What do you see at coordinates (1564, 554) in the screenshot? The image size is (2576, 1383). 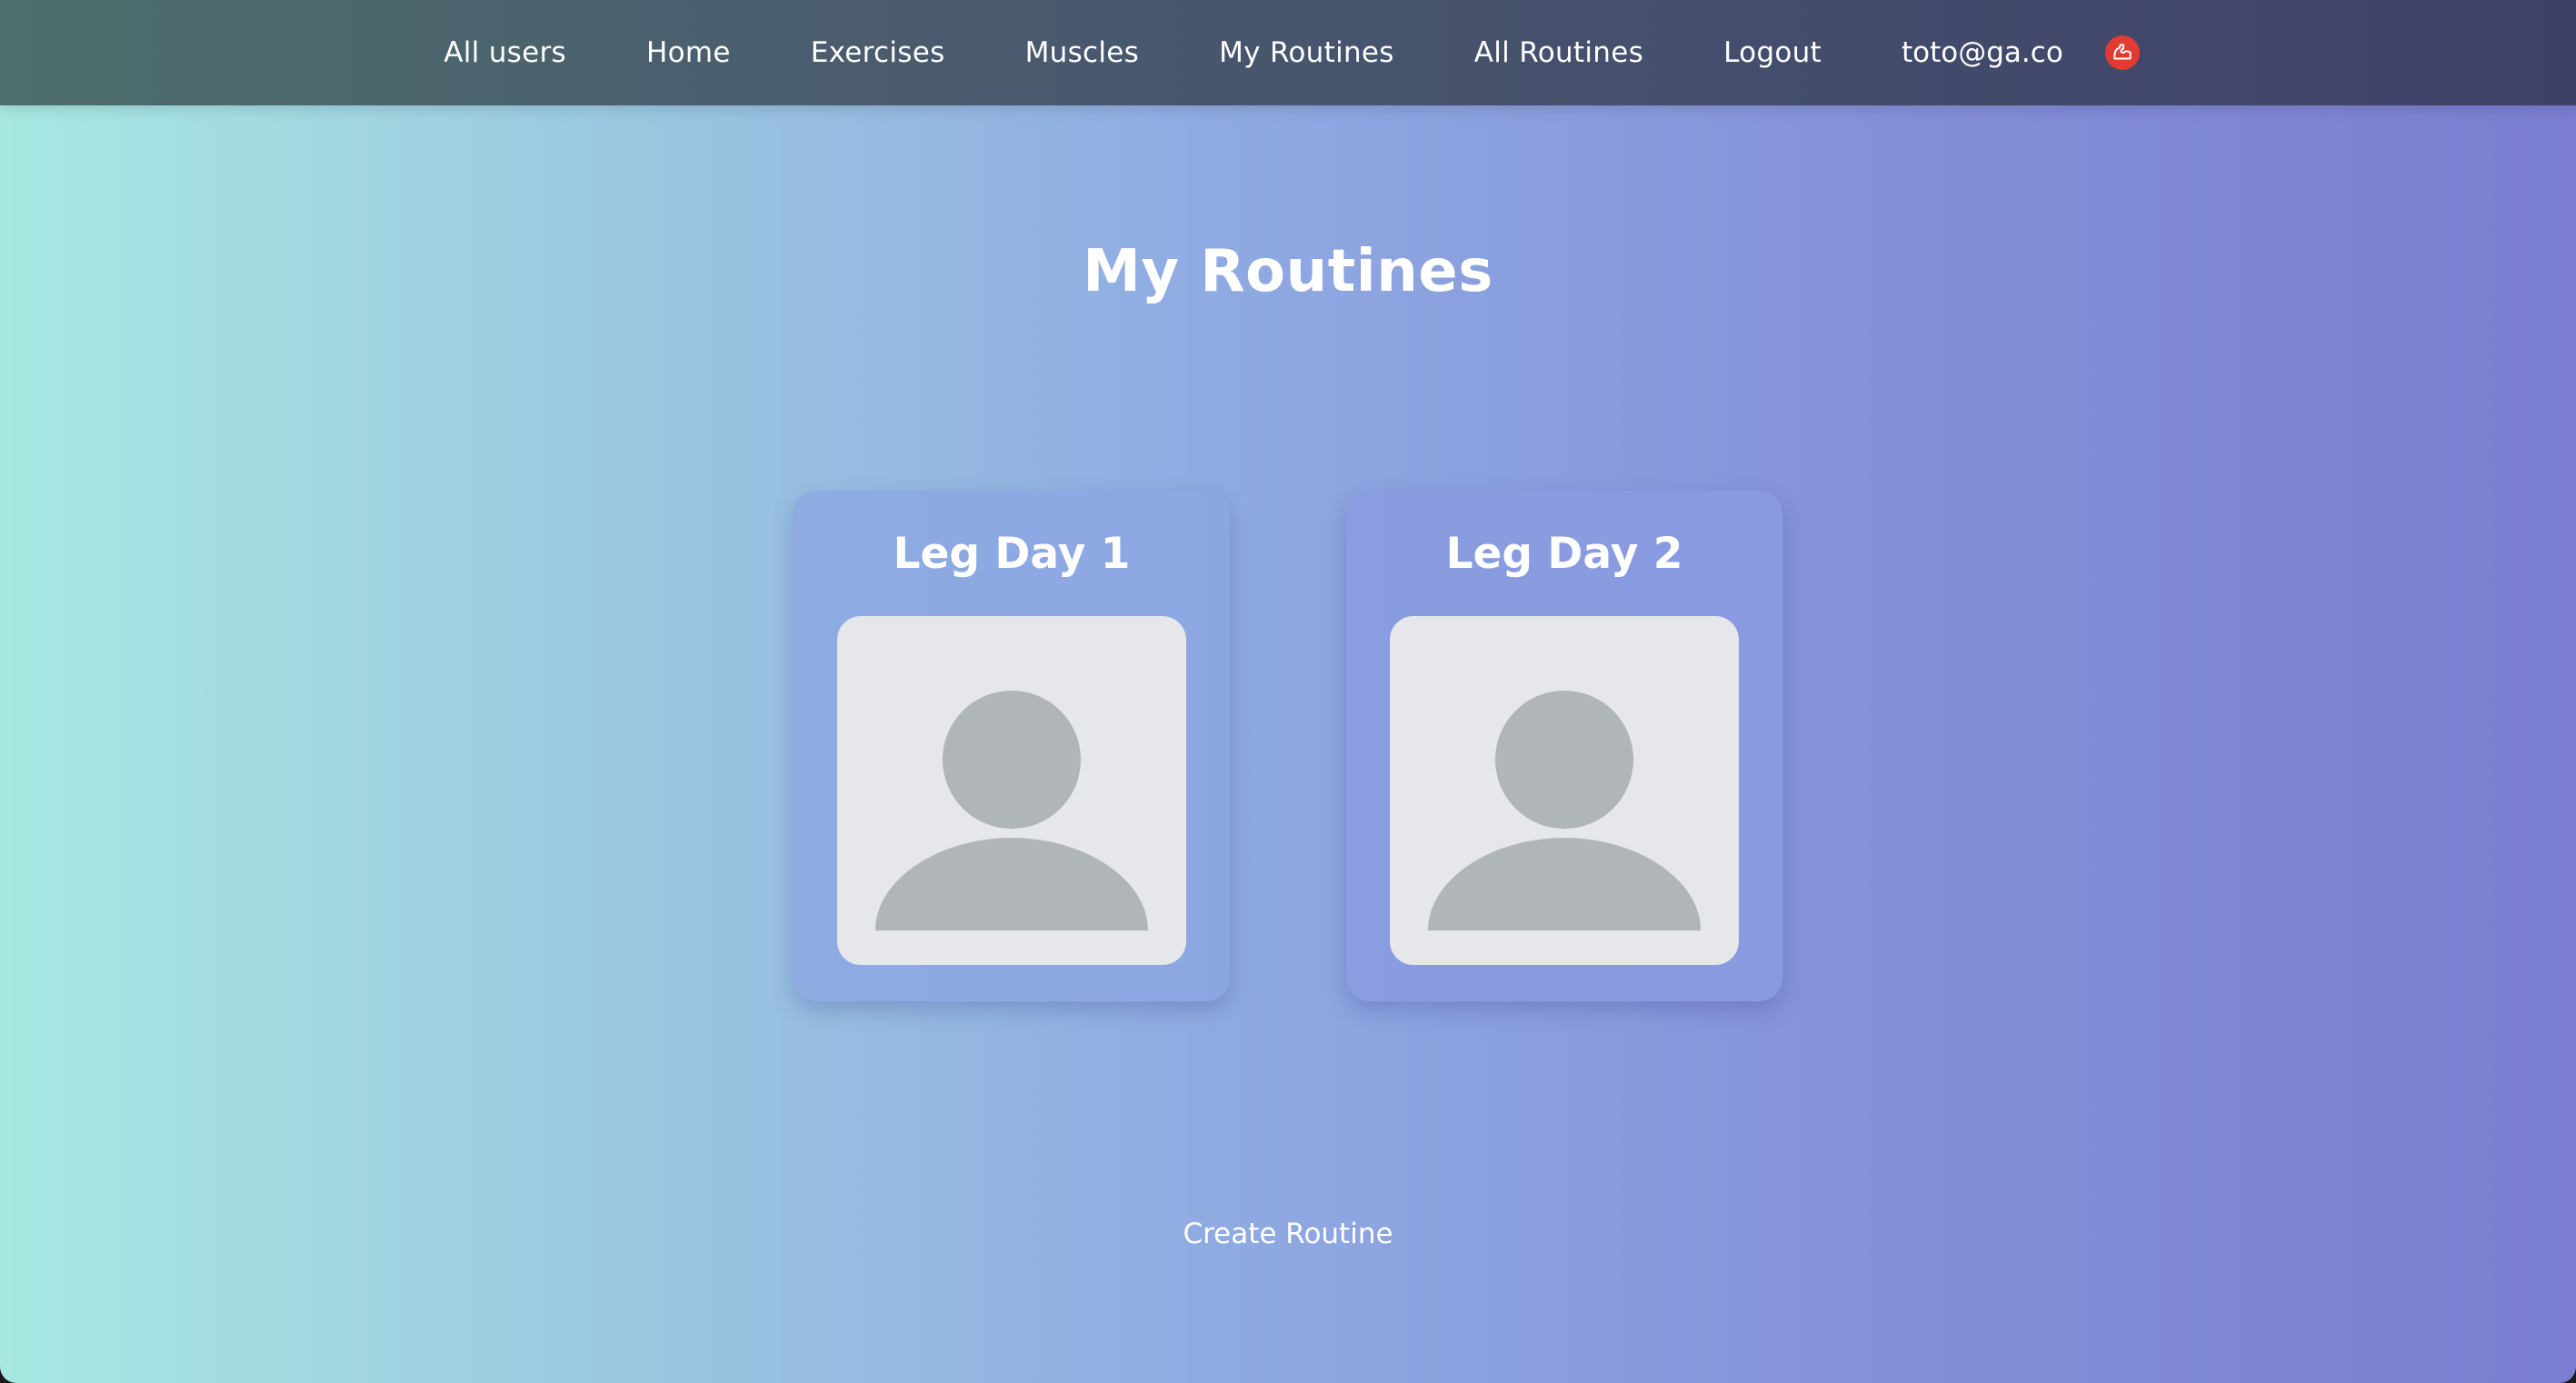 I see `routine-card-title: Leg Day 2` at bounding box center [1564, 554].